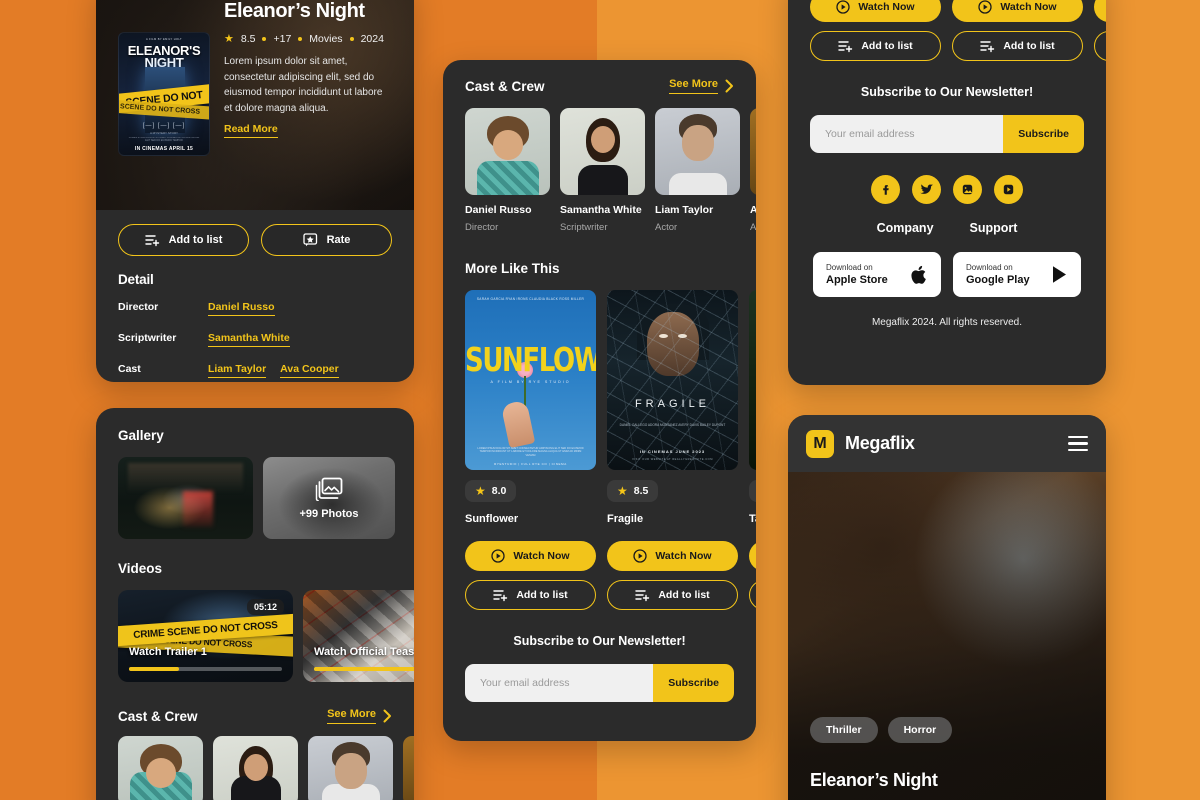  Describe the element at coordinates (141, 435) in the screenshot. I see `gallery-heading: Gallery` at that location.